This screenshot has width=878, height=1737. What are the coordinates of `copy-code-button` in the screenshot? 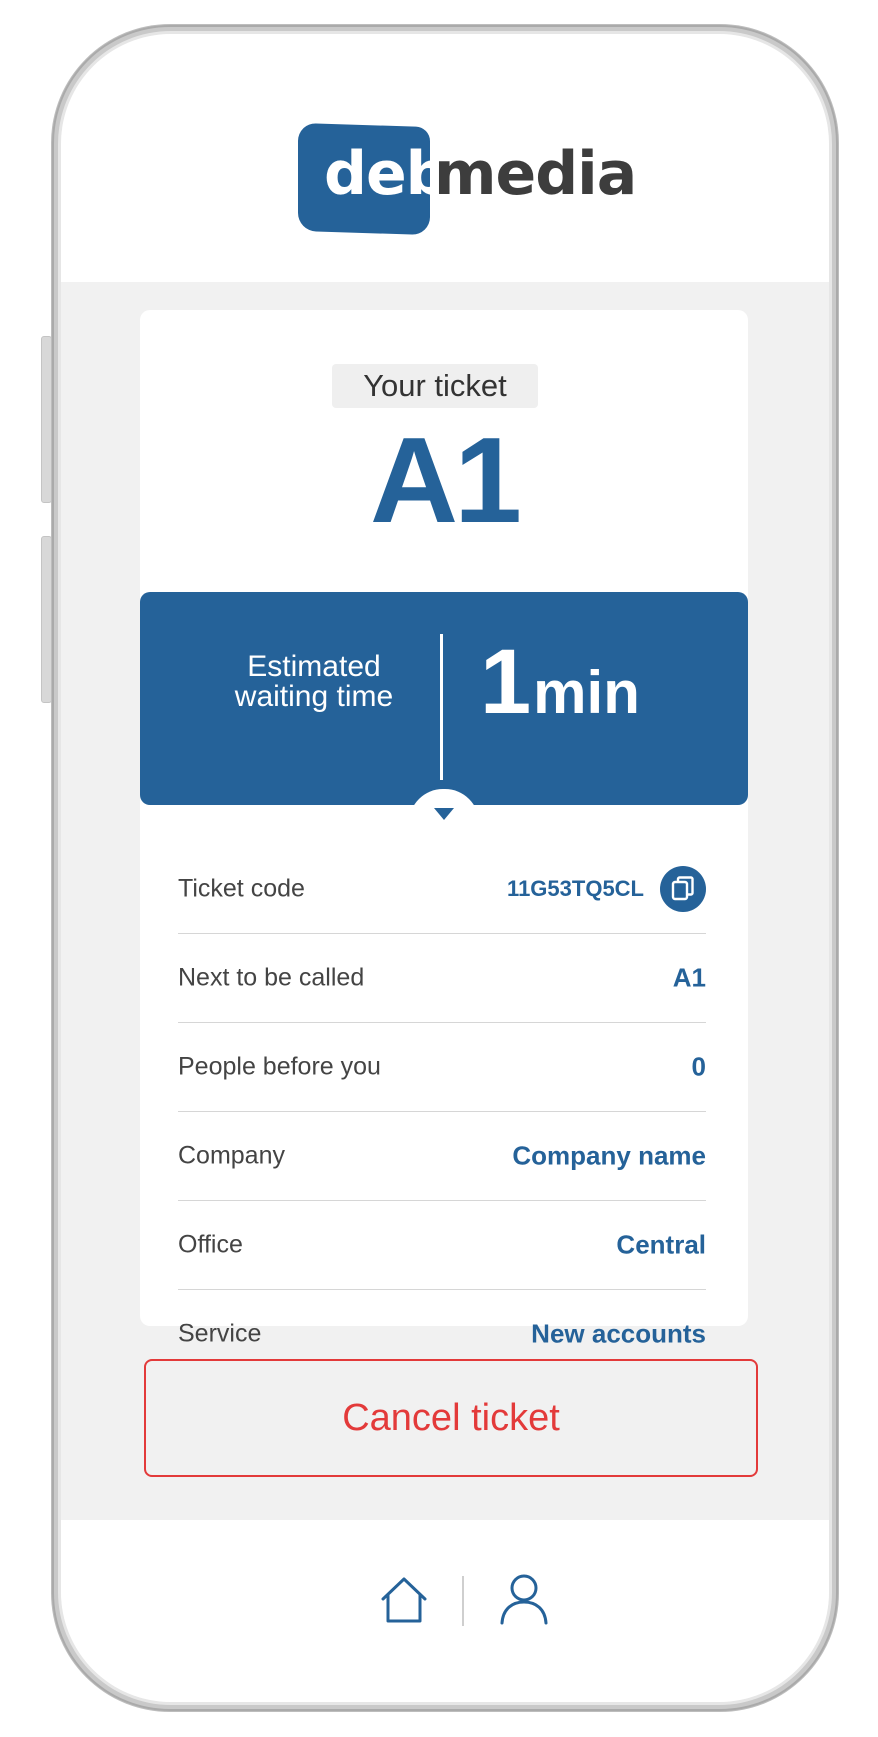 It's located at (683, 889).